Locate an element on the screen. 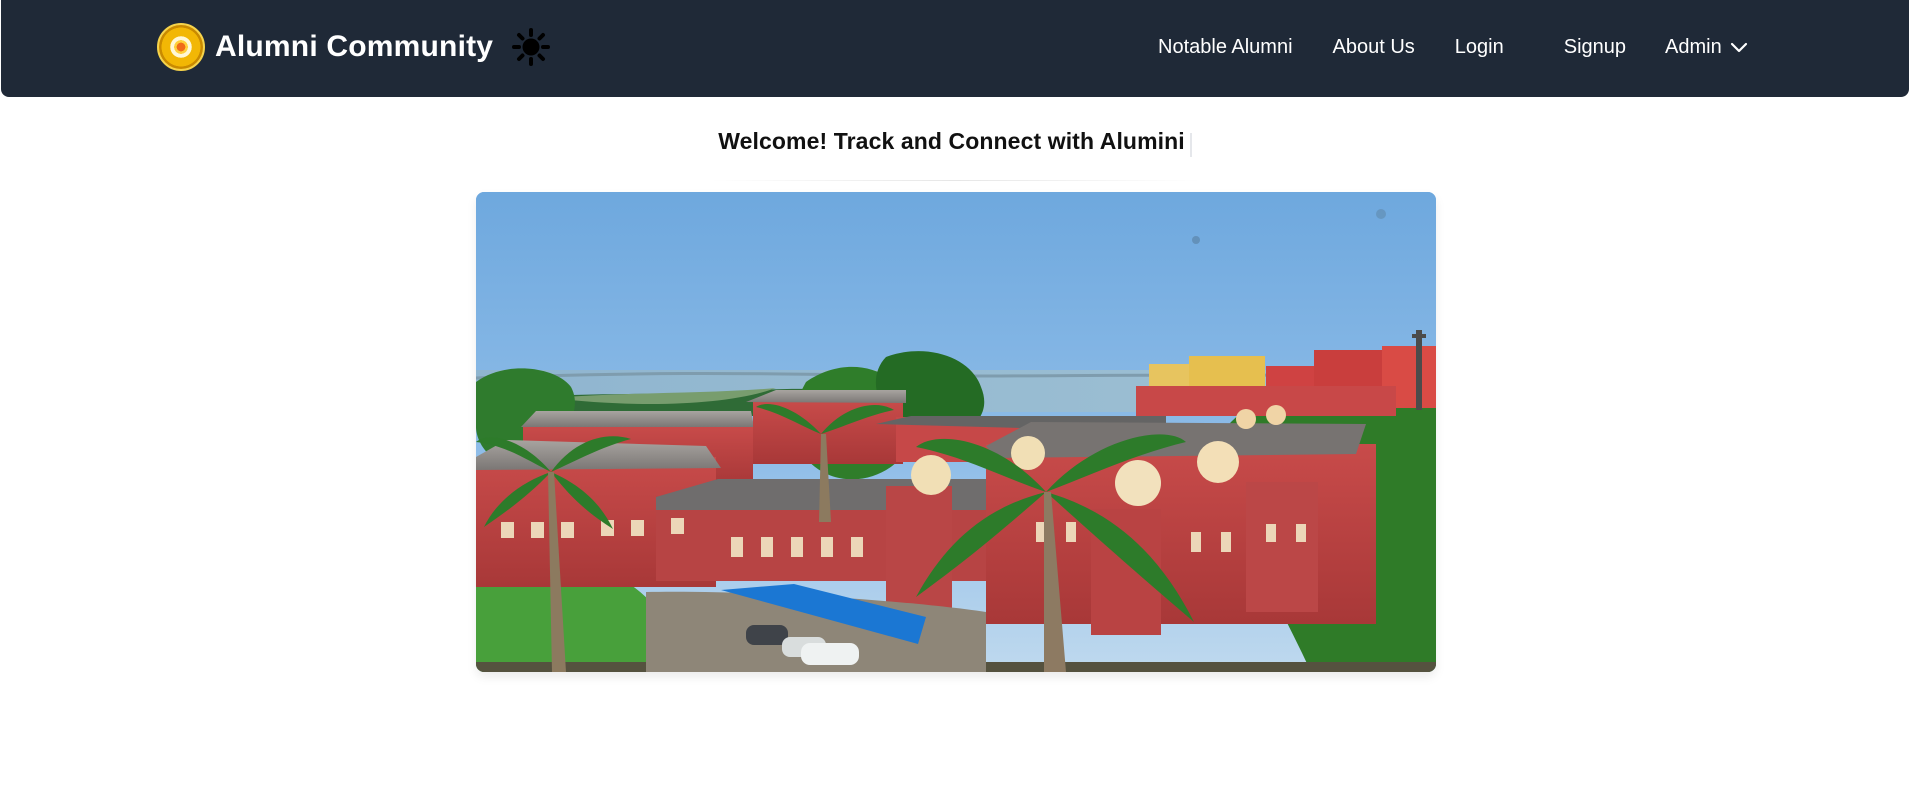  college-logo-icon is located at coordinates (181, 47).